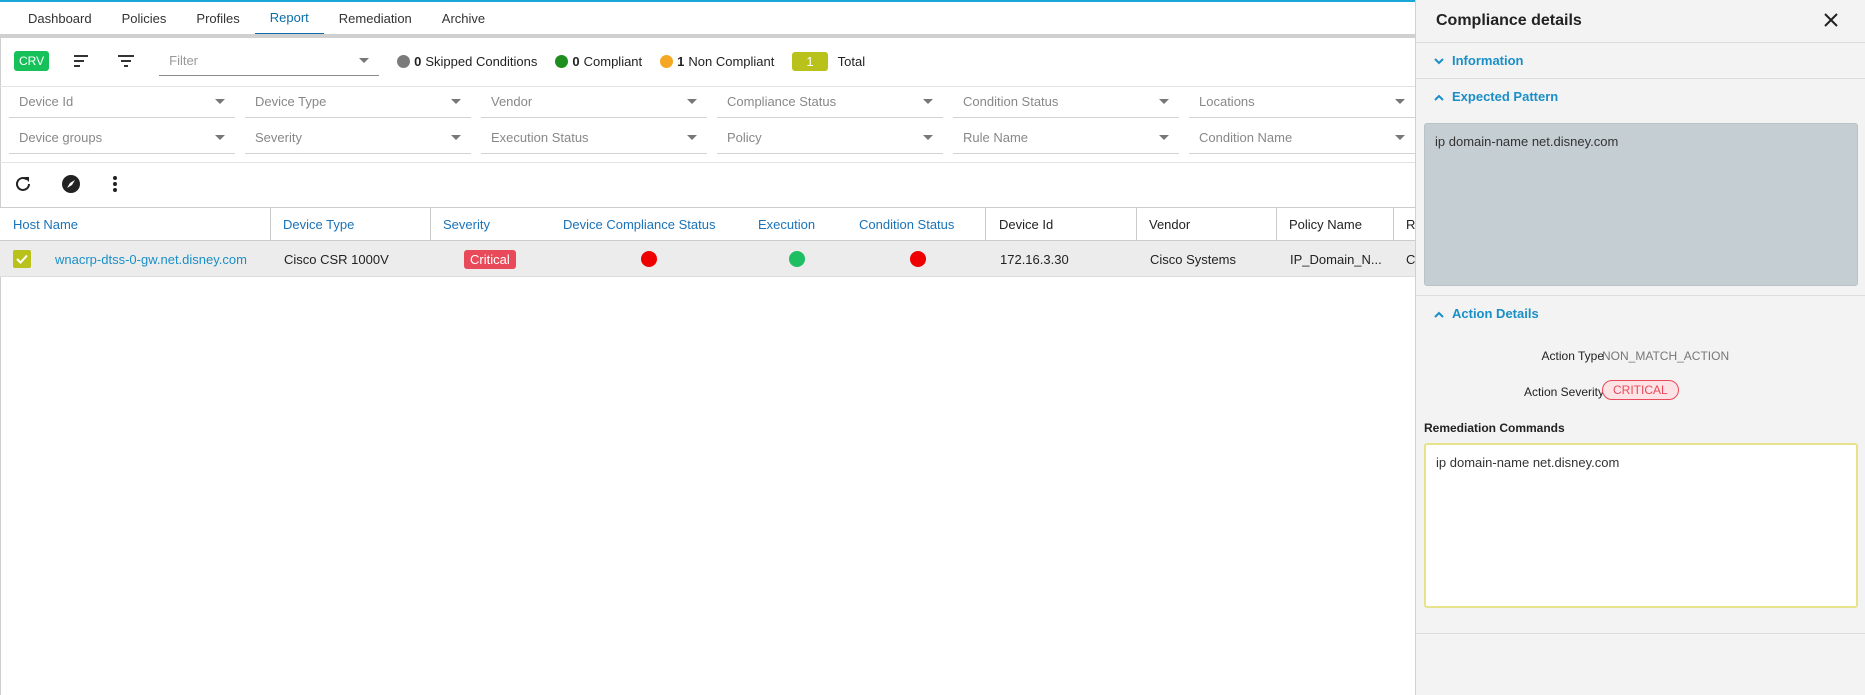  What do you see at coordinates (1302, 102) in the screenshot?
I see `filter-locations: Locations` at bounding box center [1302, 102].